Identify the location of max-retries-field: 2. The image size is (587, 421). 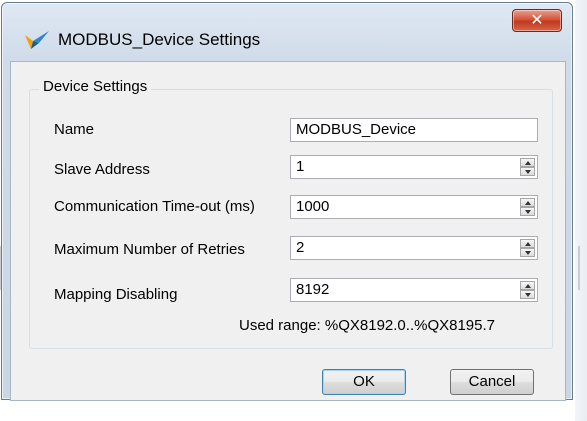
(414, 248).